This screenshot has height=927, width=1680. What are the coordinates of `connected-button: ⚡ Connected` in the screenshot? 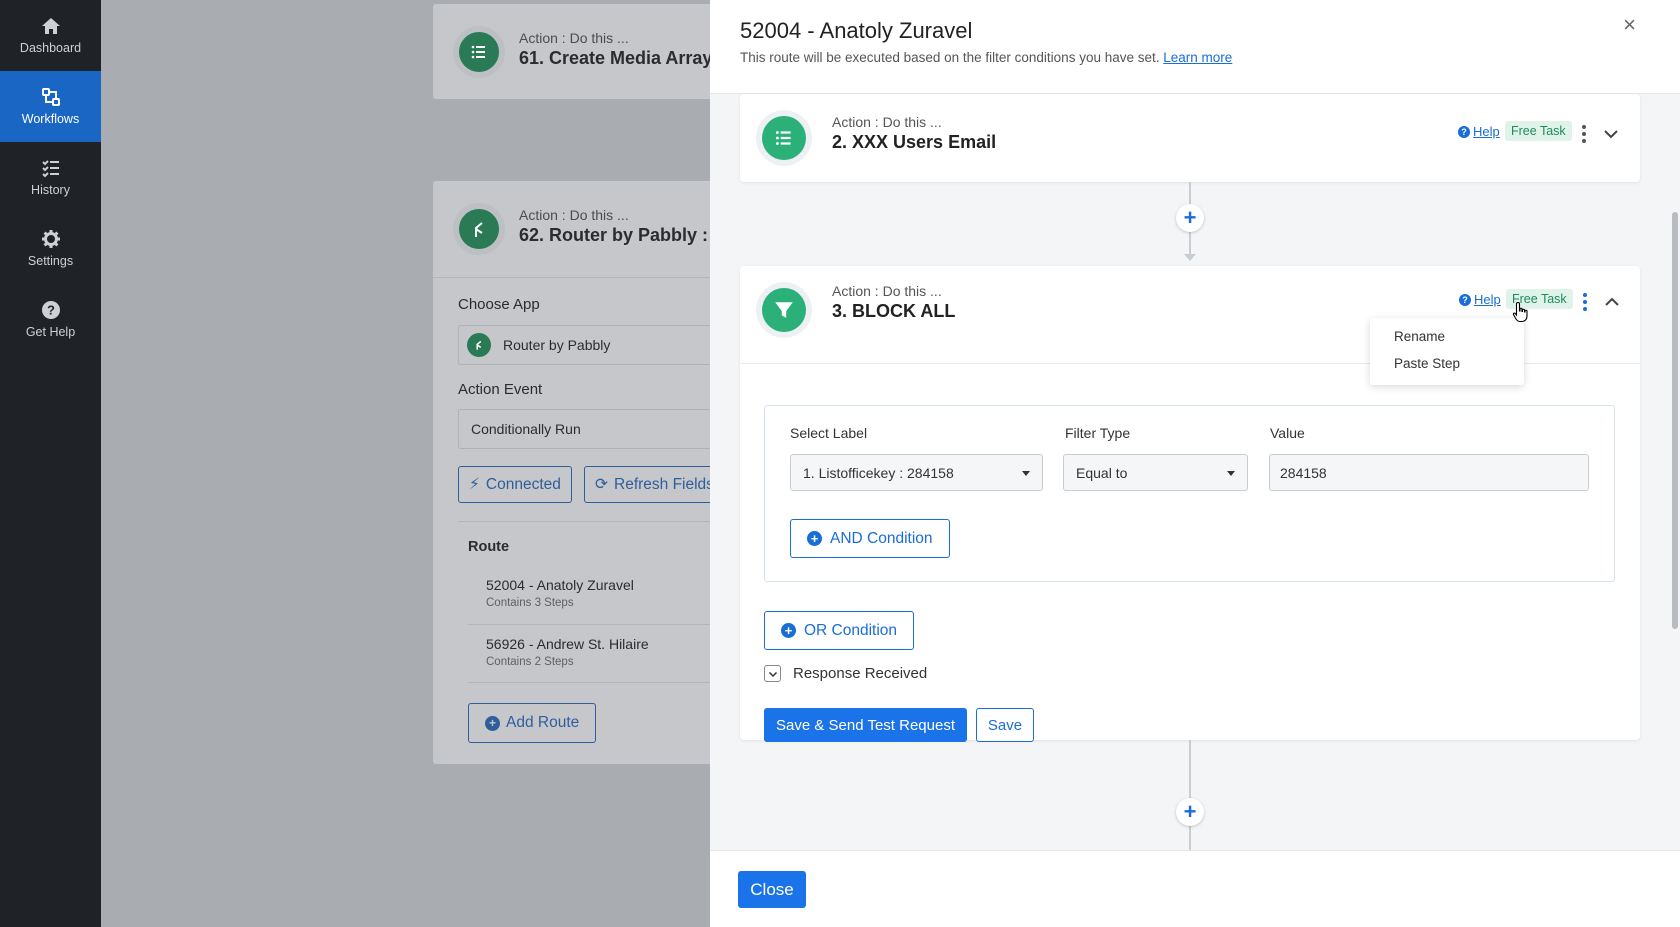 It's located at (515, 484).